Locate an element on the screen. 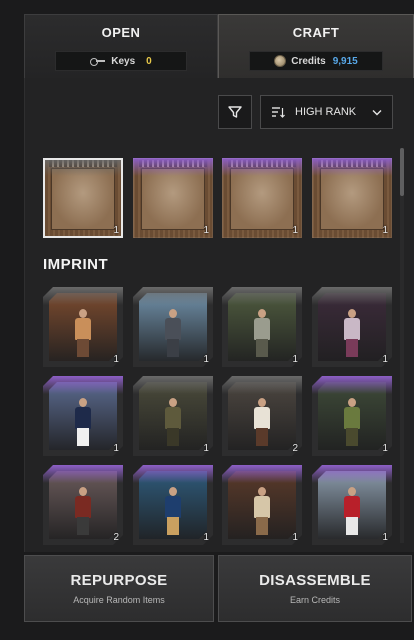 The height and width of the screenshot is (640, 414). keys-value: 0 is located at coordinates (149, 61).